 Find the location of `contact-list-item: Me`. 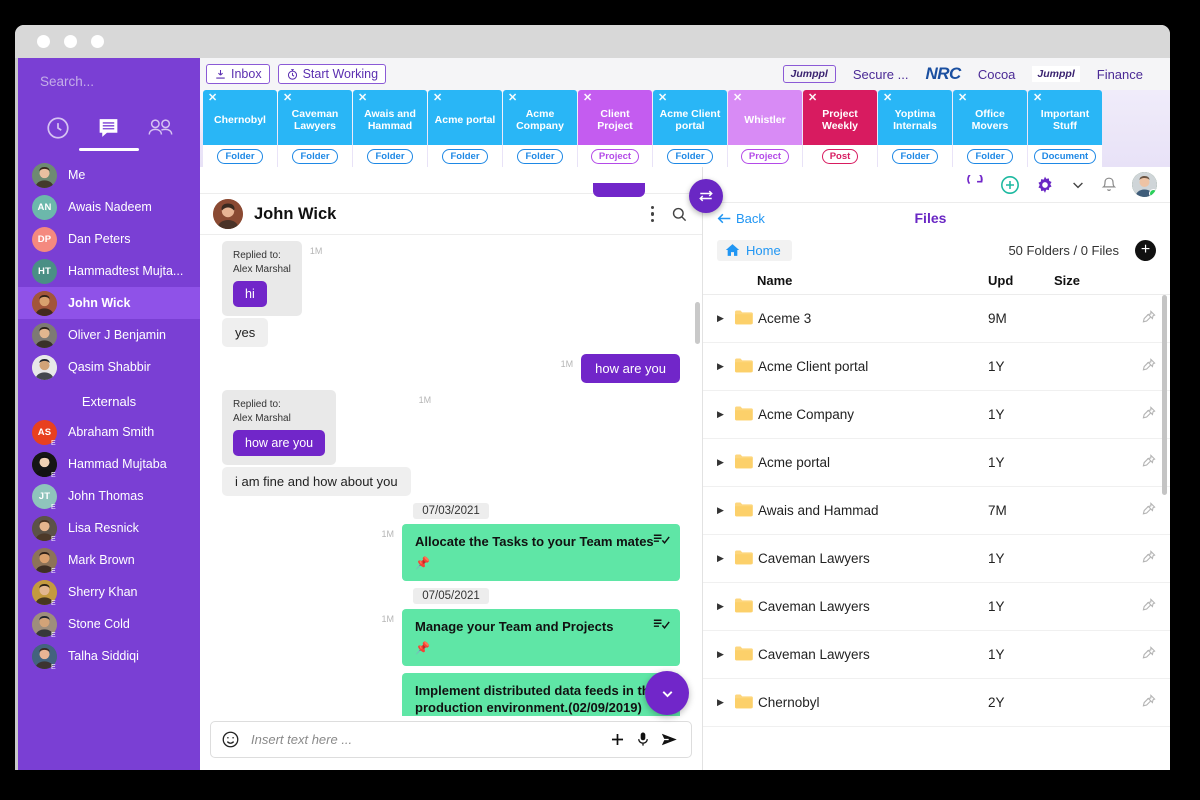

contact-list-item: Me is located at coordinates (109, 175).